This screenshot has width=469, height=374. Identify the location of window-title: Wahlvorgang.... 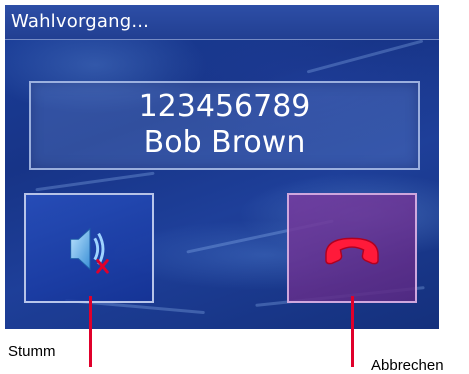
(80, 21).